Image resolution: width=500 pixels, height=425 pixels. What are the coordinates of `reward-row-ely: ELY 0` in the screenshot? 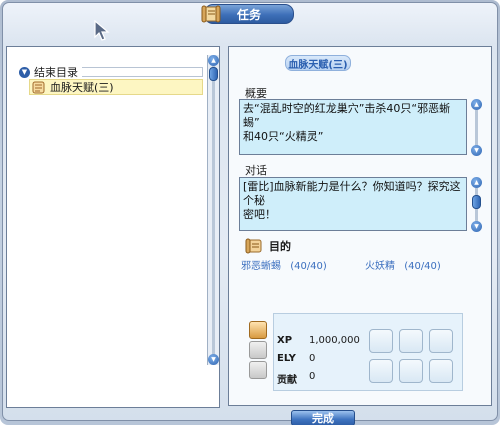 It's located at (296, 358).